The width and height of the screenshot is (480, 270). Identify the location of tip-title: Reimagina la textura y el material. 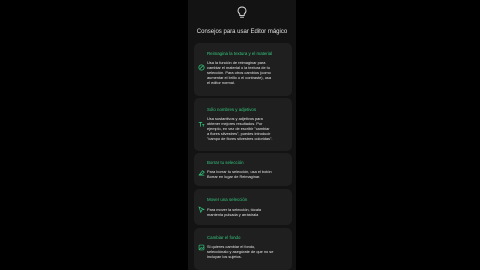
(240, 53).